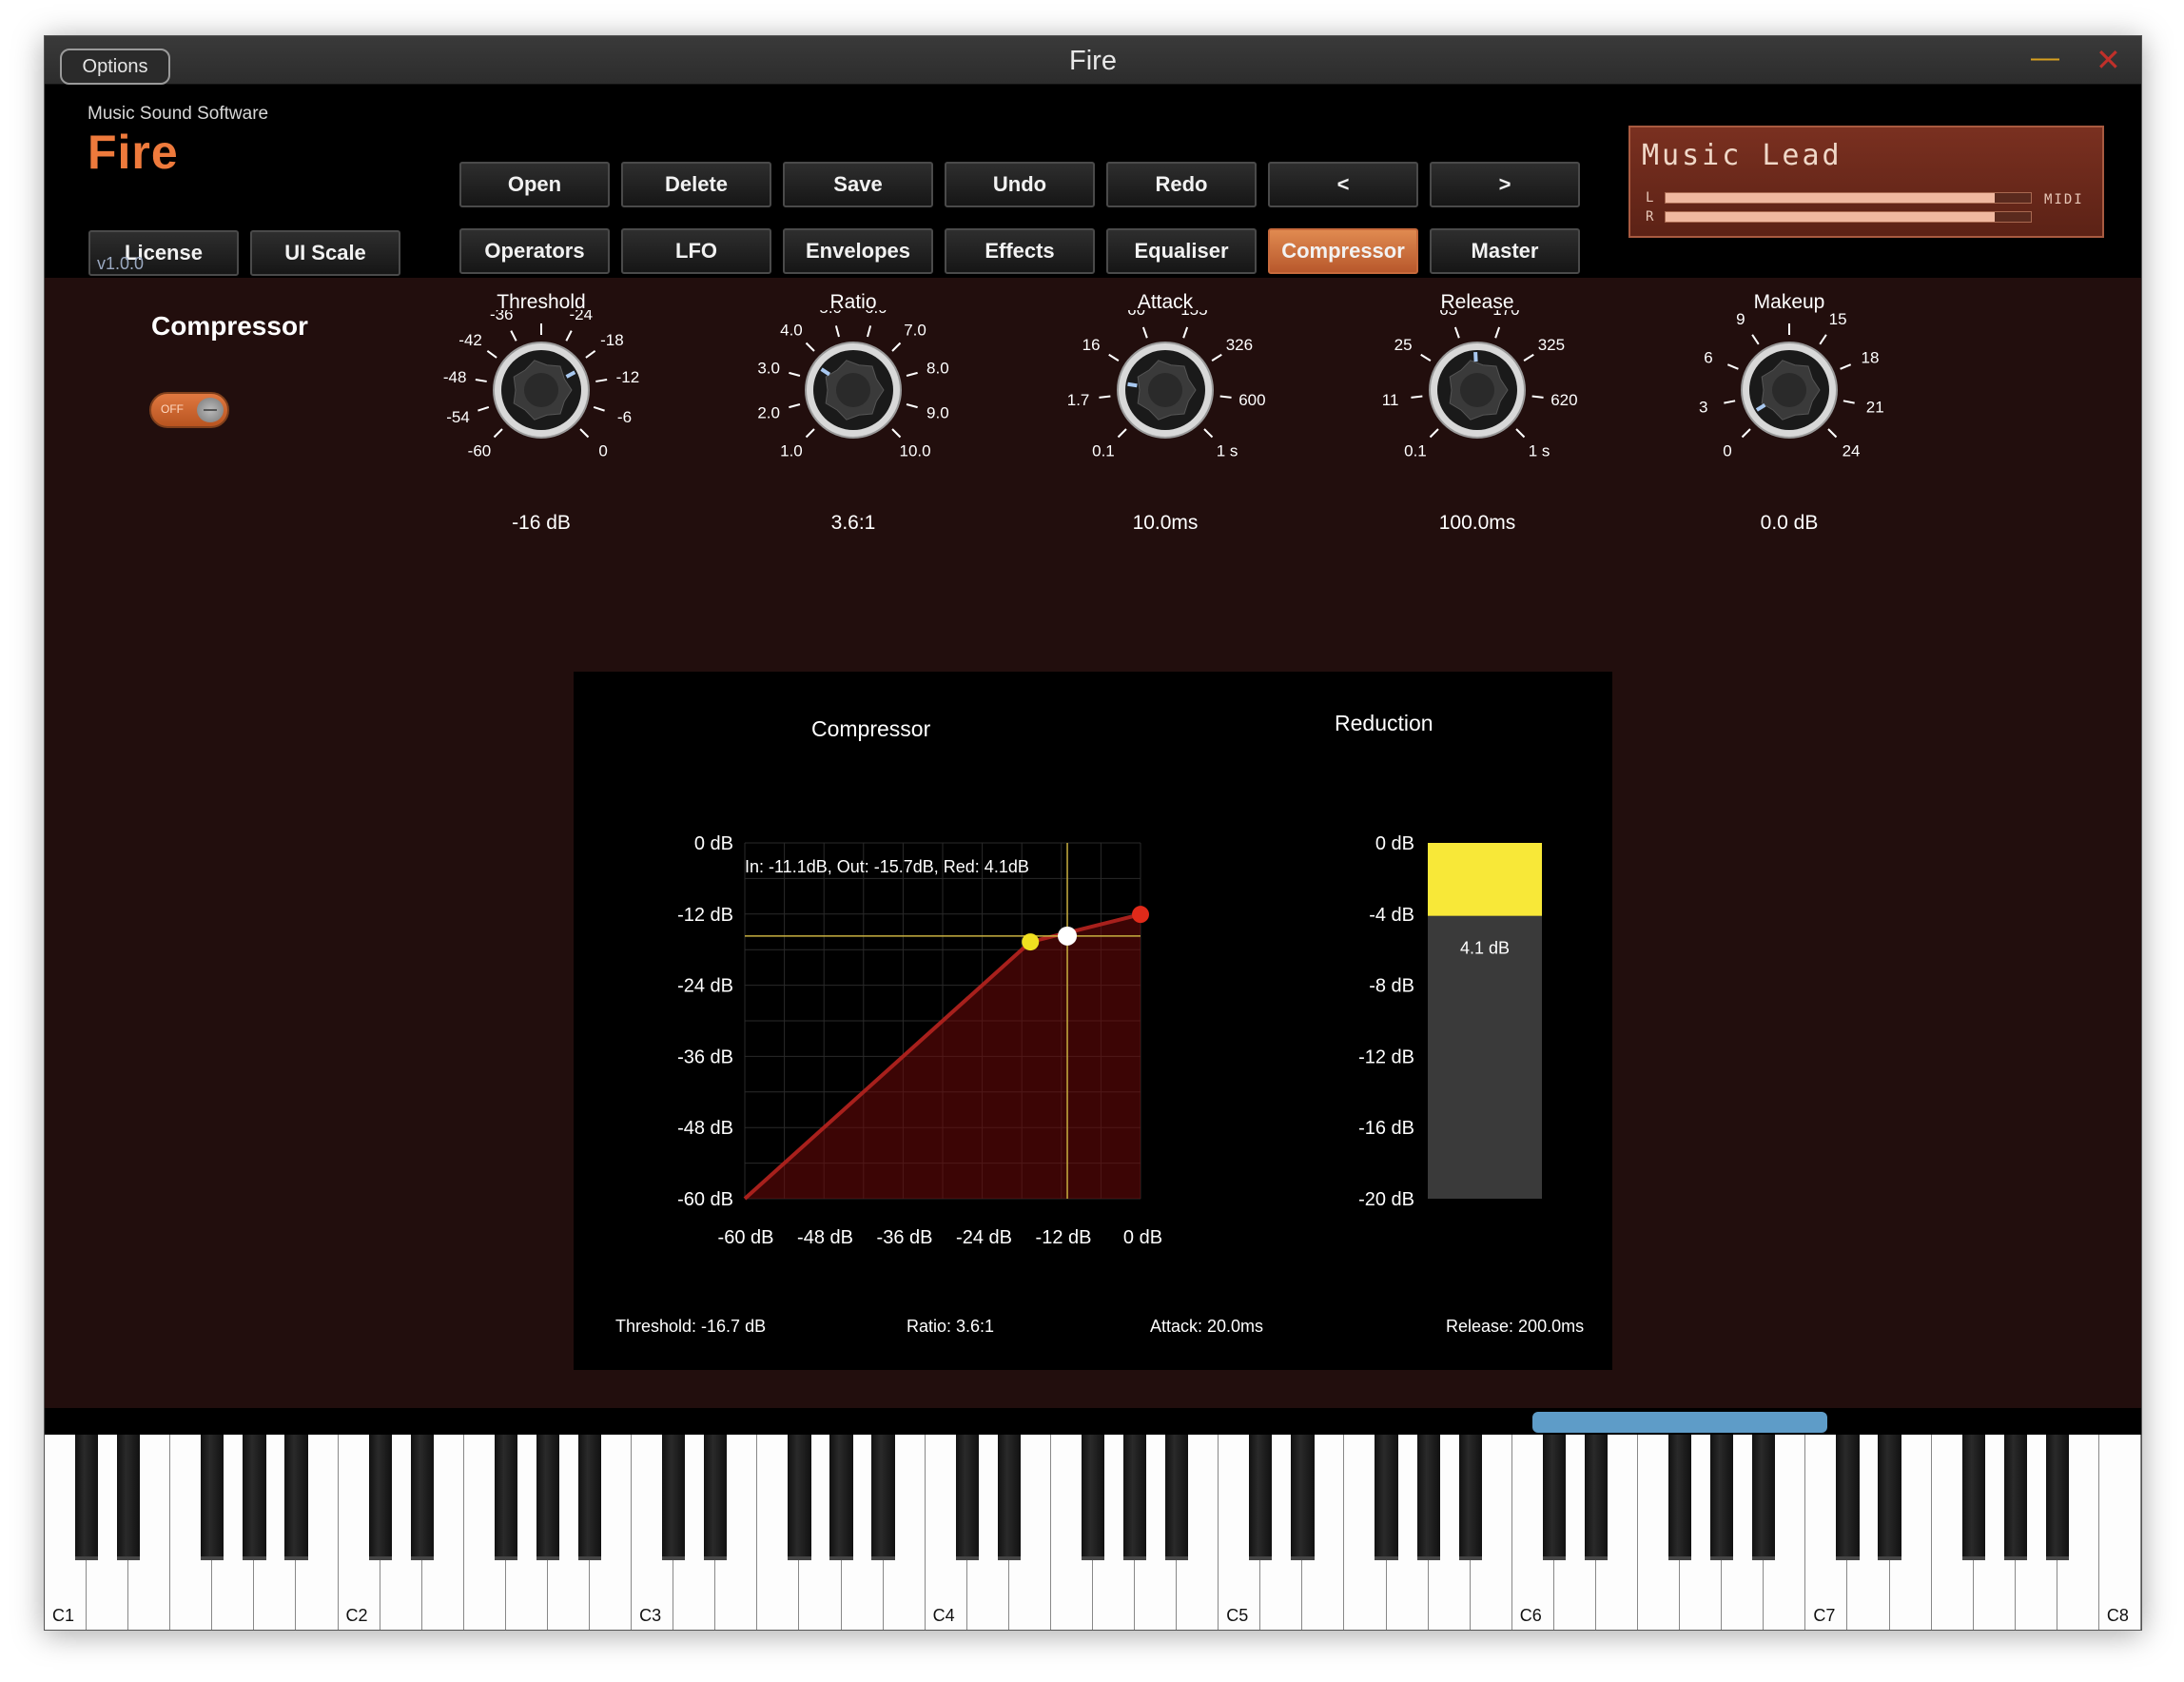 The width and height of the screenshot is (2184, 1682). I want to click on knob-tick-label: 7.0, so click(915, 330).